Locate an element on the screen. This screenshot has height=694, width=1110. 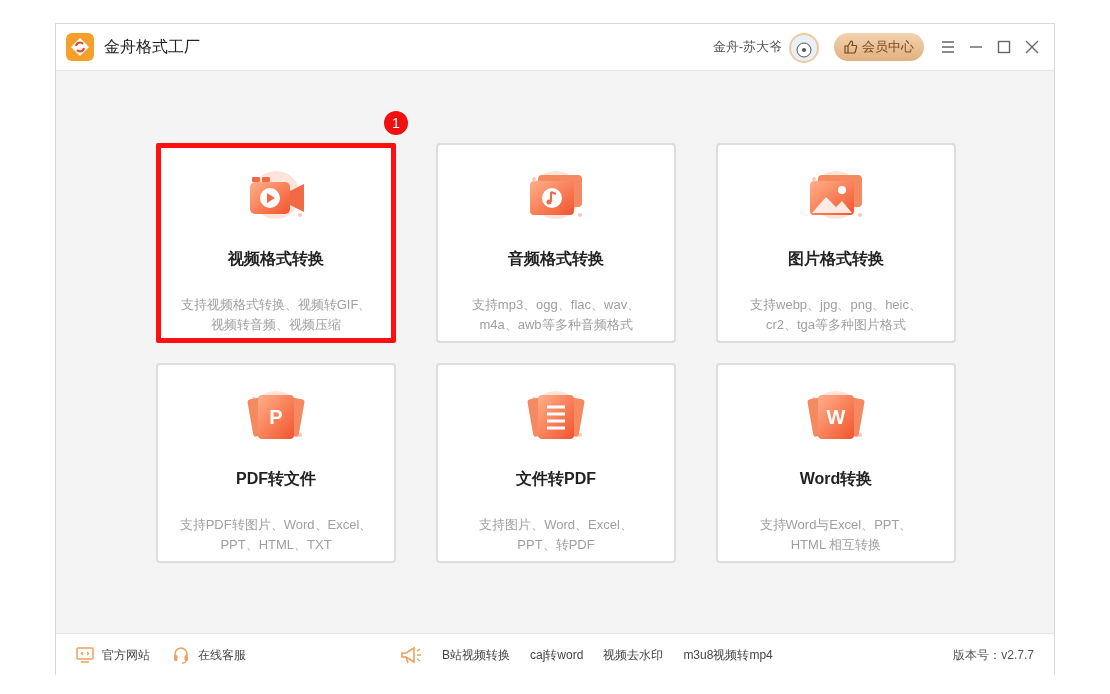
headset-icon is located at coordinates (181, 655).